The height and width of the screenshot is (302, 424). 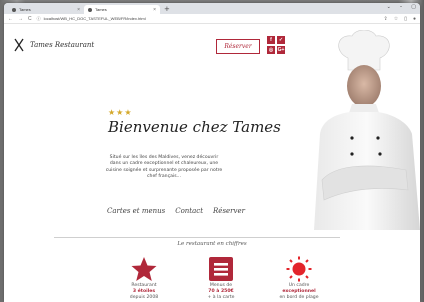 What do you see at coordinates (299, 297) in the screenshot?
I see `stat-line2: en bord de plage` at bounding box center [299, 297].